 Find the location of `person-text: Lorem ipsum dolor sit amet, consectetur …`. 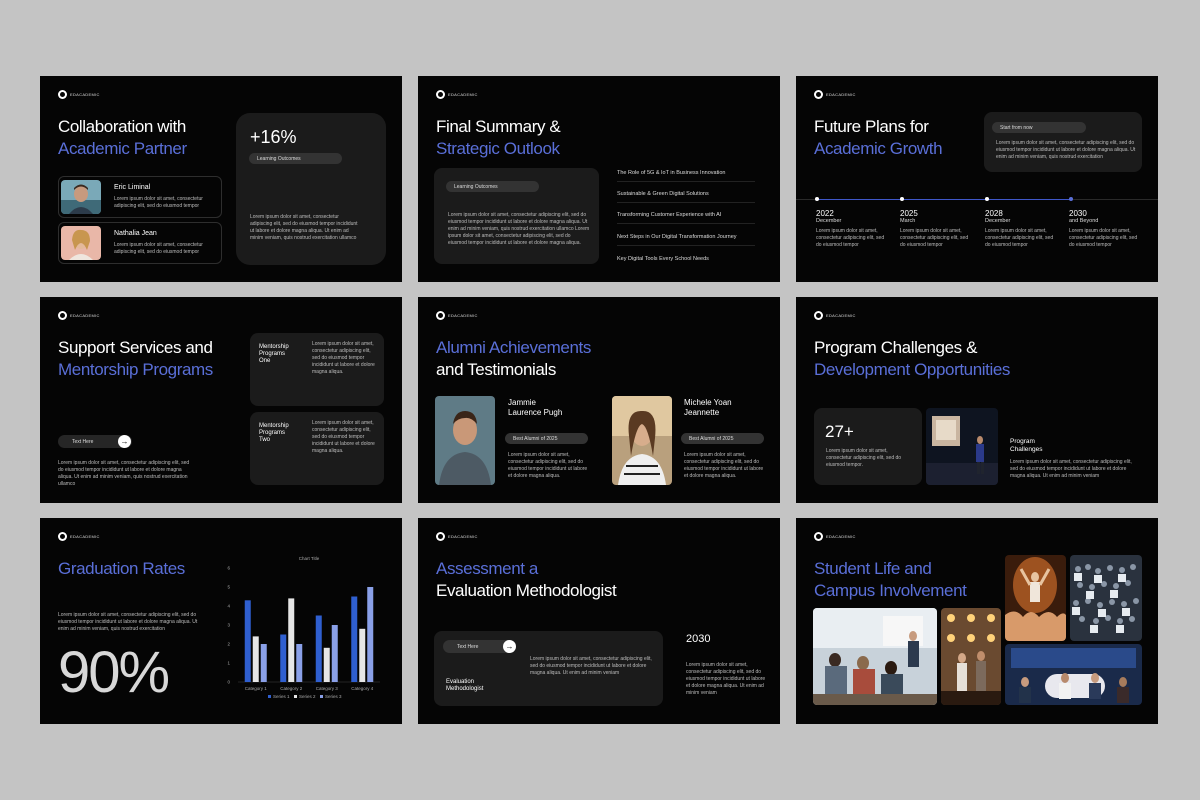

person-text: Lorem ipsum dolor sit amet, consectetur … is located at coordinates (158, 248).